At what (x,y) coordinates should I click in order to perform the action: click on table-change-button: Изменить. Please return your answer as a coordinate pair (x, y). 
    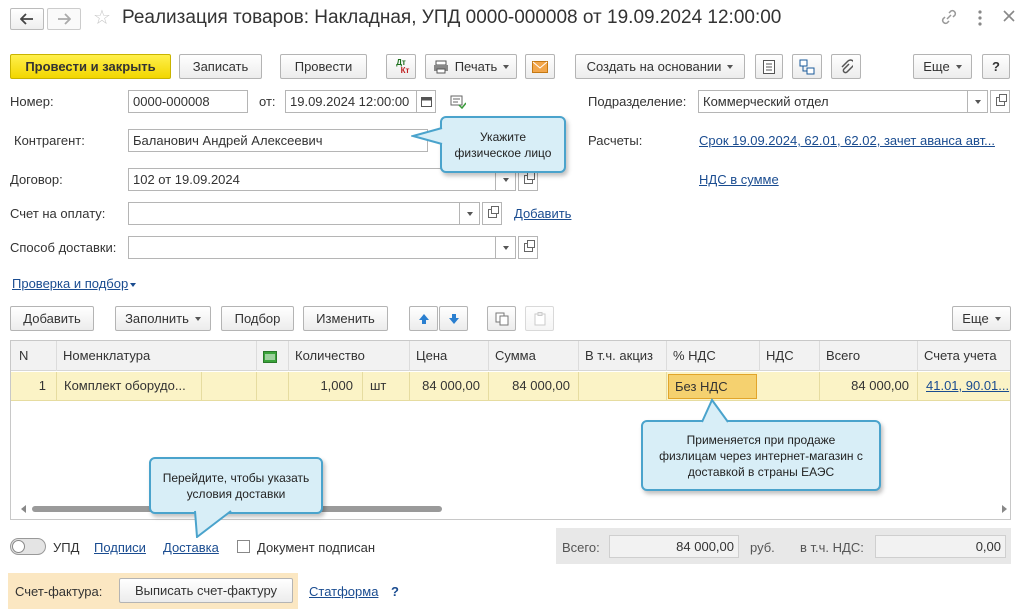
    Looking at the image, I should click on (345, 318).